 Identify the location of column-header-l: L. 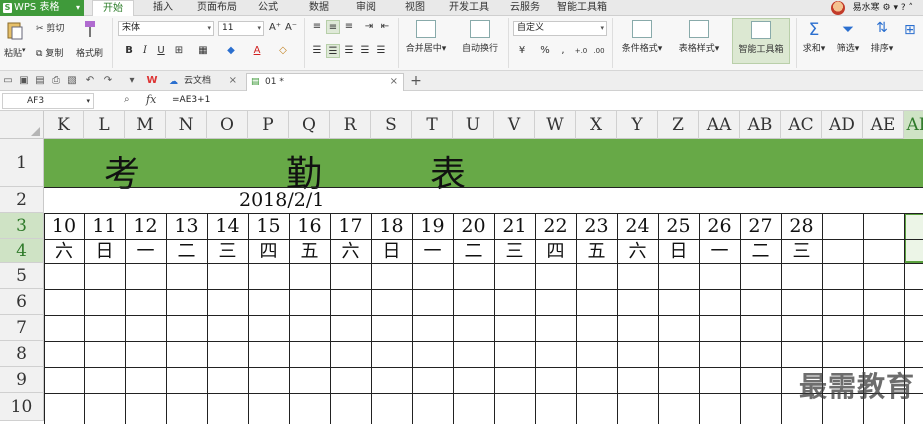
(104, 125).